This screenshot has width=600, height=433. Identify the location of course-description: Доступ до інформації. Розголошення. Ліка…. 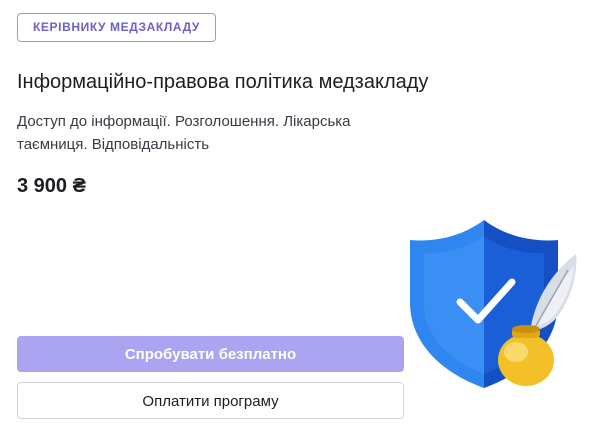
(184, 133).